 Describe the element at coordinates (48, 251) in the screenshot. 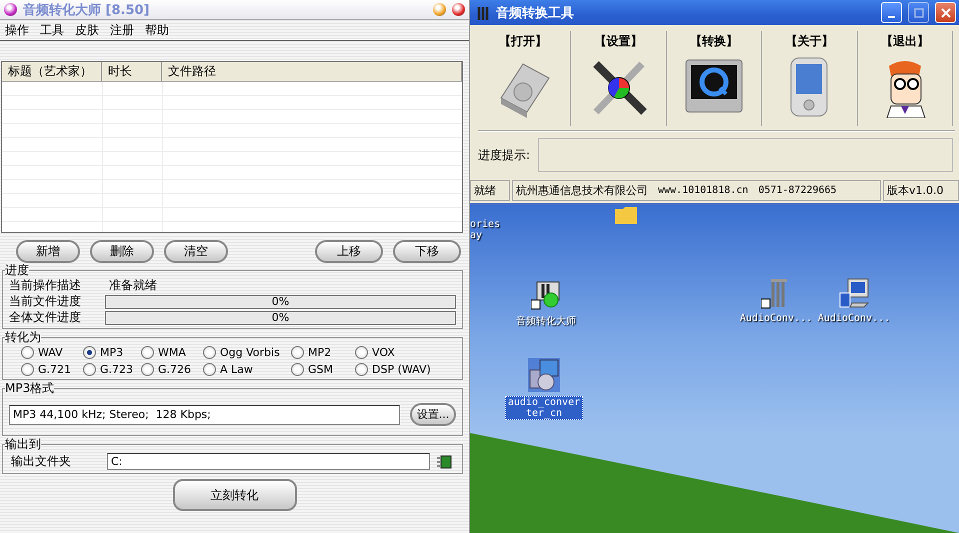

I see `list-button: 新增` at that location.